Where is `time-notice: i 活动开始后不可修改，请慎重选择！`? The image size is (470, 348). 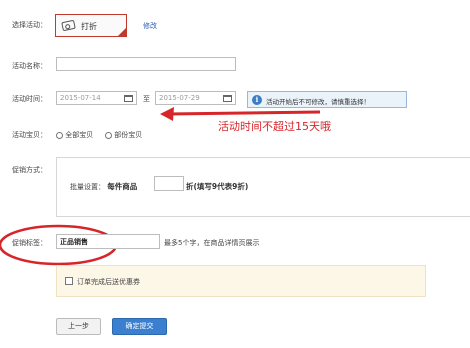
time-notice: i 活动开始后不可修改，请慎重选择！ is located at coordinates (327, 99).